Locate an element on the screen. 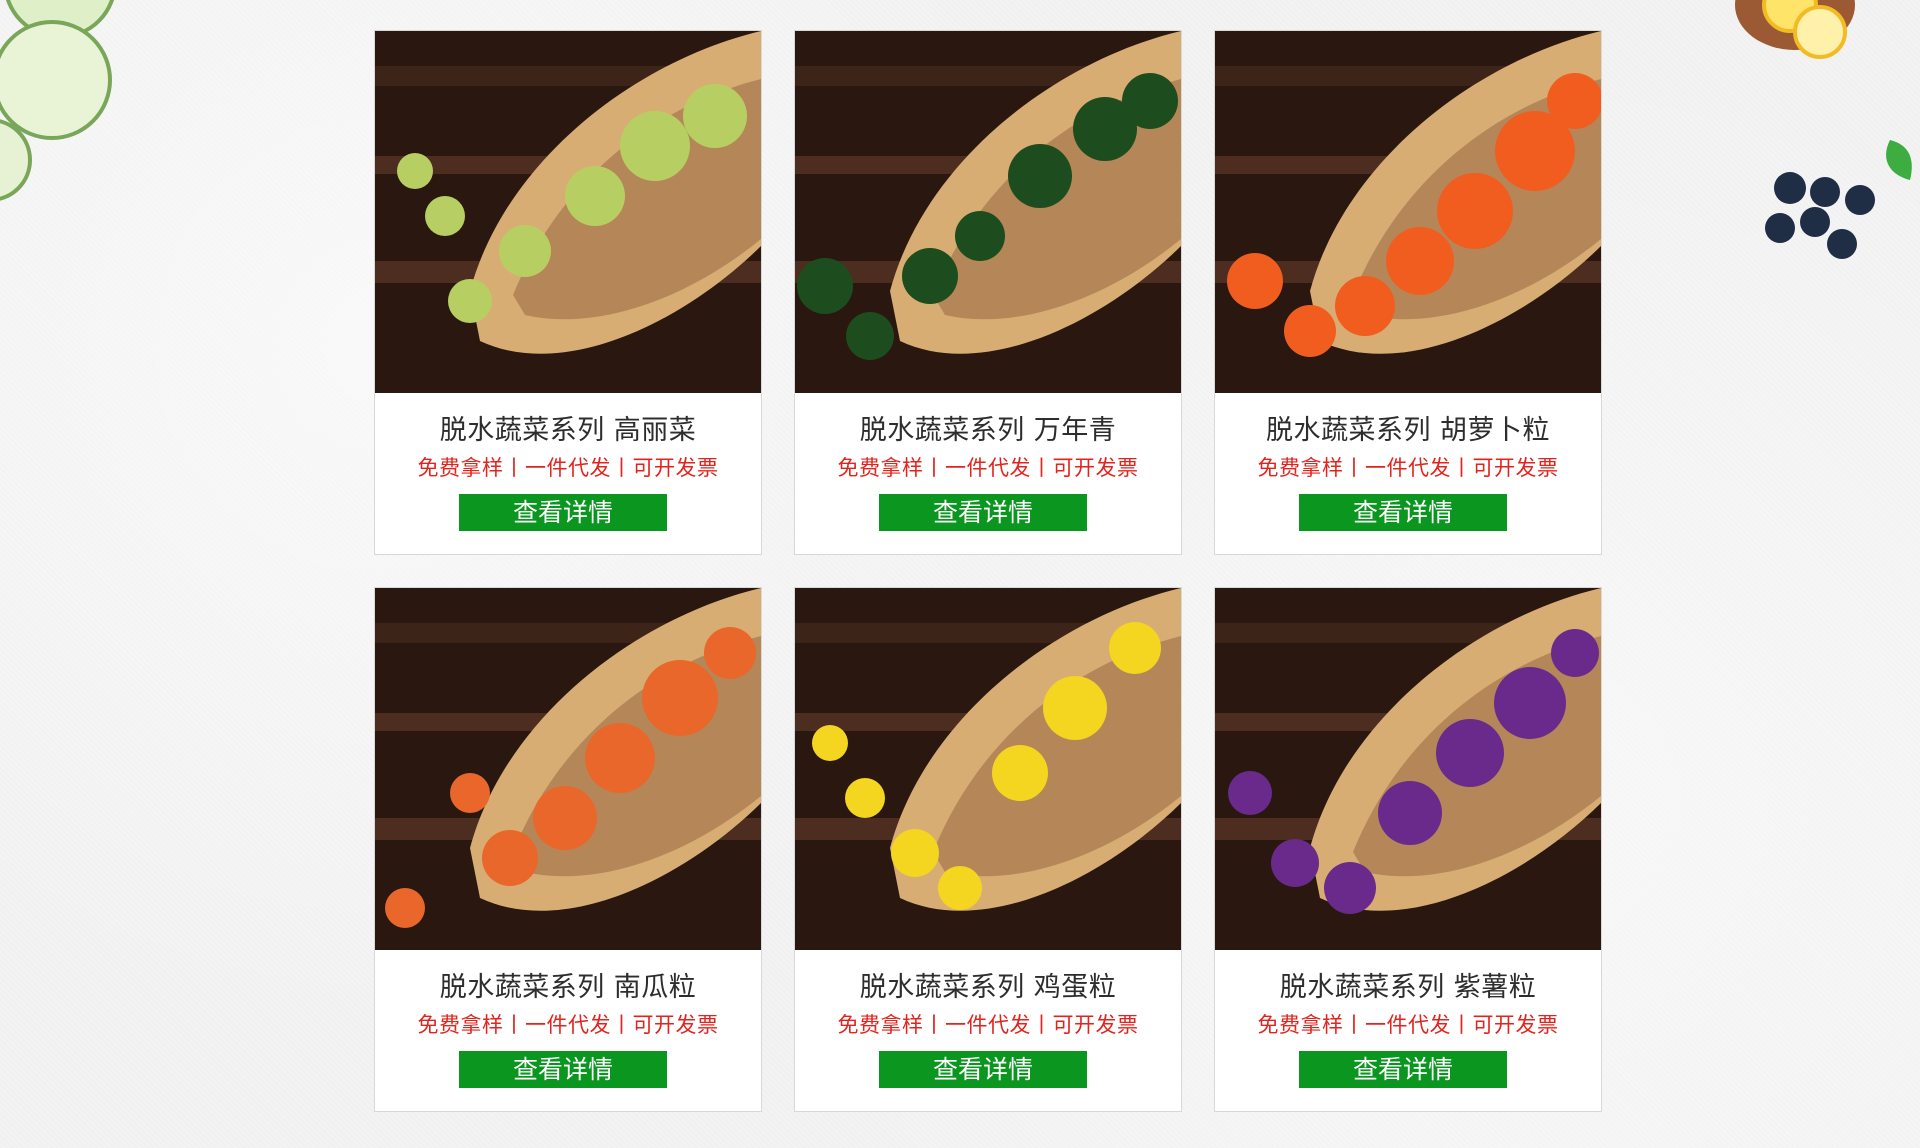  product-card-greens: 脱水蔬菜系列 万年青 免费拿样丨一件代发丨可开发票 查看详情 is located at coordinates (988, 292).